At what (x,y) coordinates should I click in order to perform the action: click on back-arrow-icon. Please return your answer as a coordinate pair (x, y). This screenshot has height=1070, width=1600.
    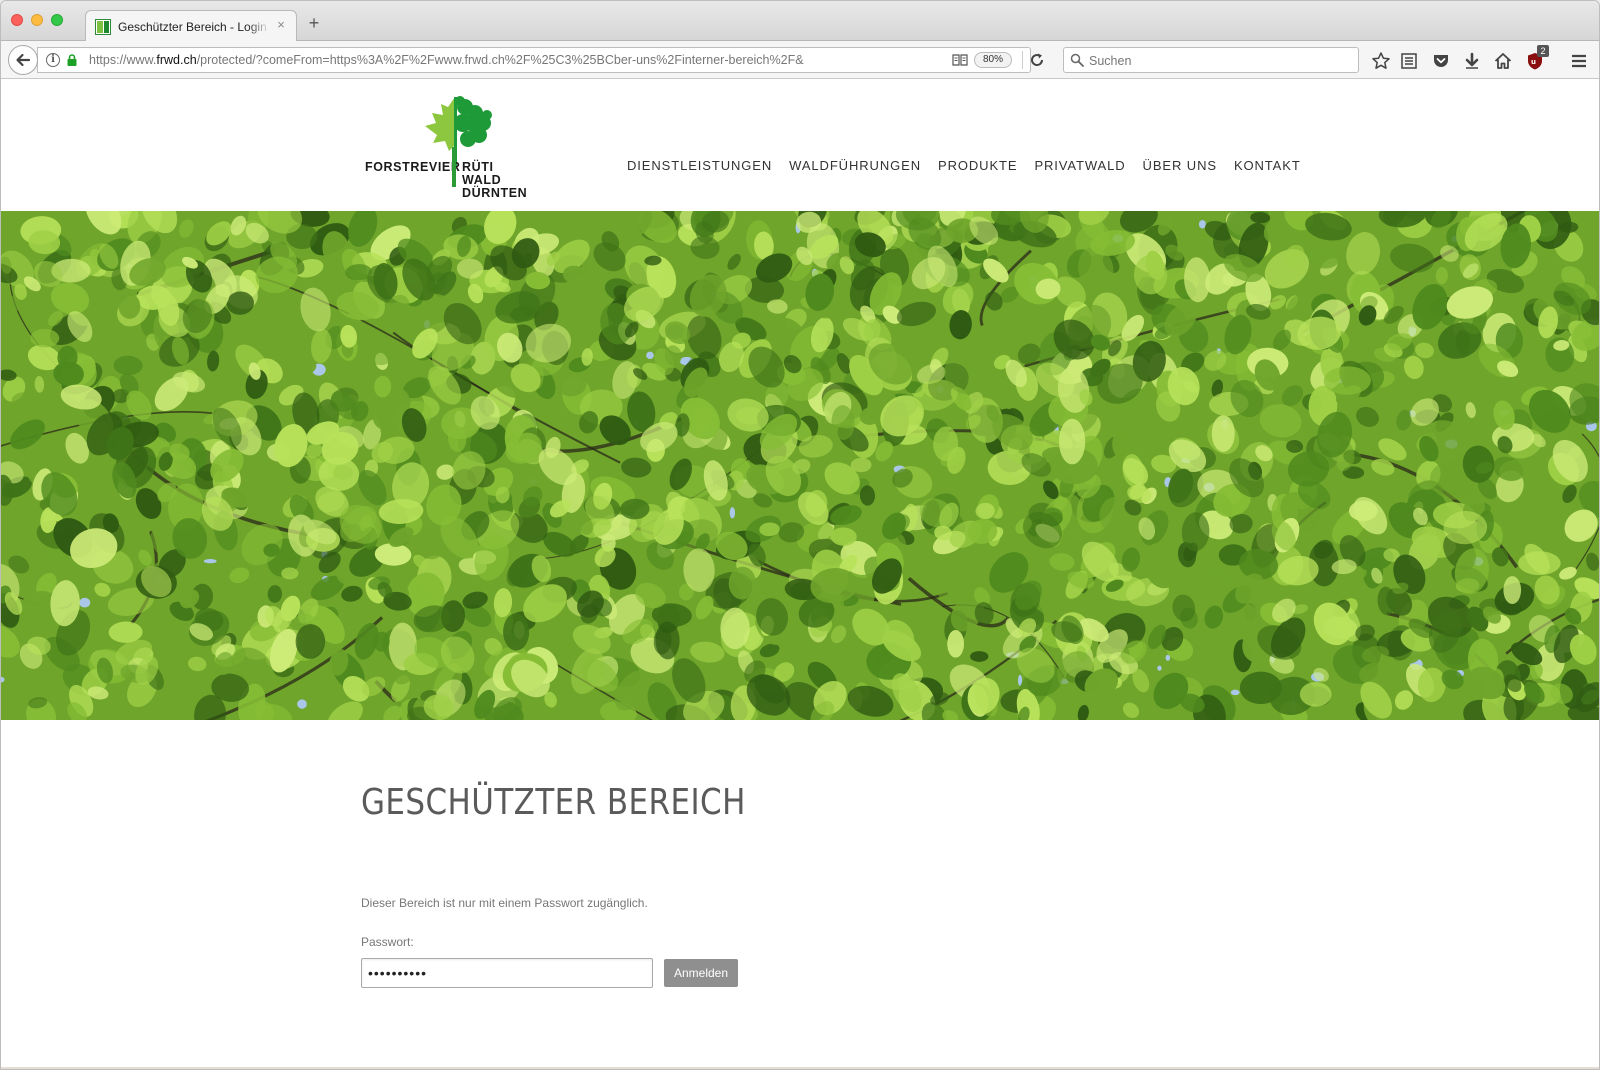
    Looking at the image, I should click on (23, 60).